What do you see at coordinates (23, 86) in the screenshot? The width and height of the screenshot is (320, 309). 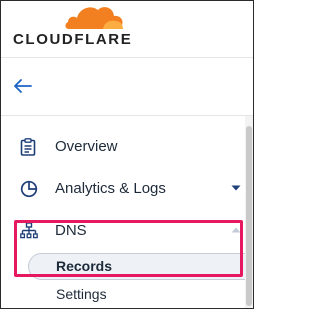 I see `arrow-left-icon` at bounding box center [23, 86].